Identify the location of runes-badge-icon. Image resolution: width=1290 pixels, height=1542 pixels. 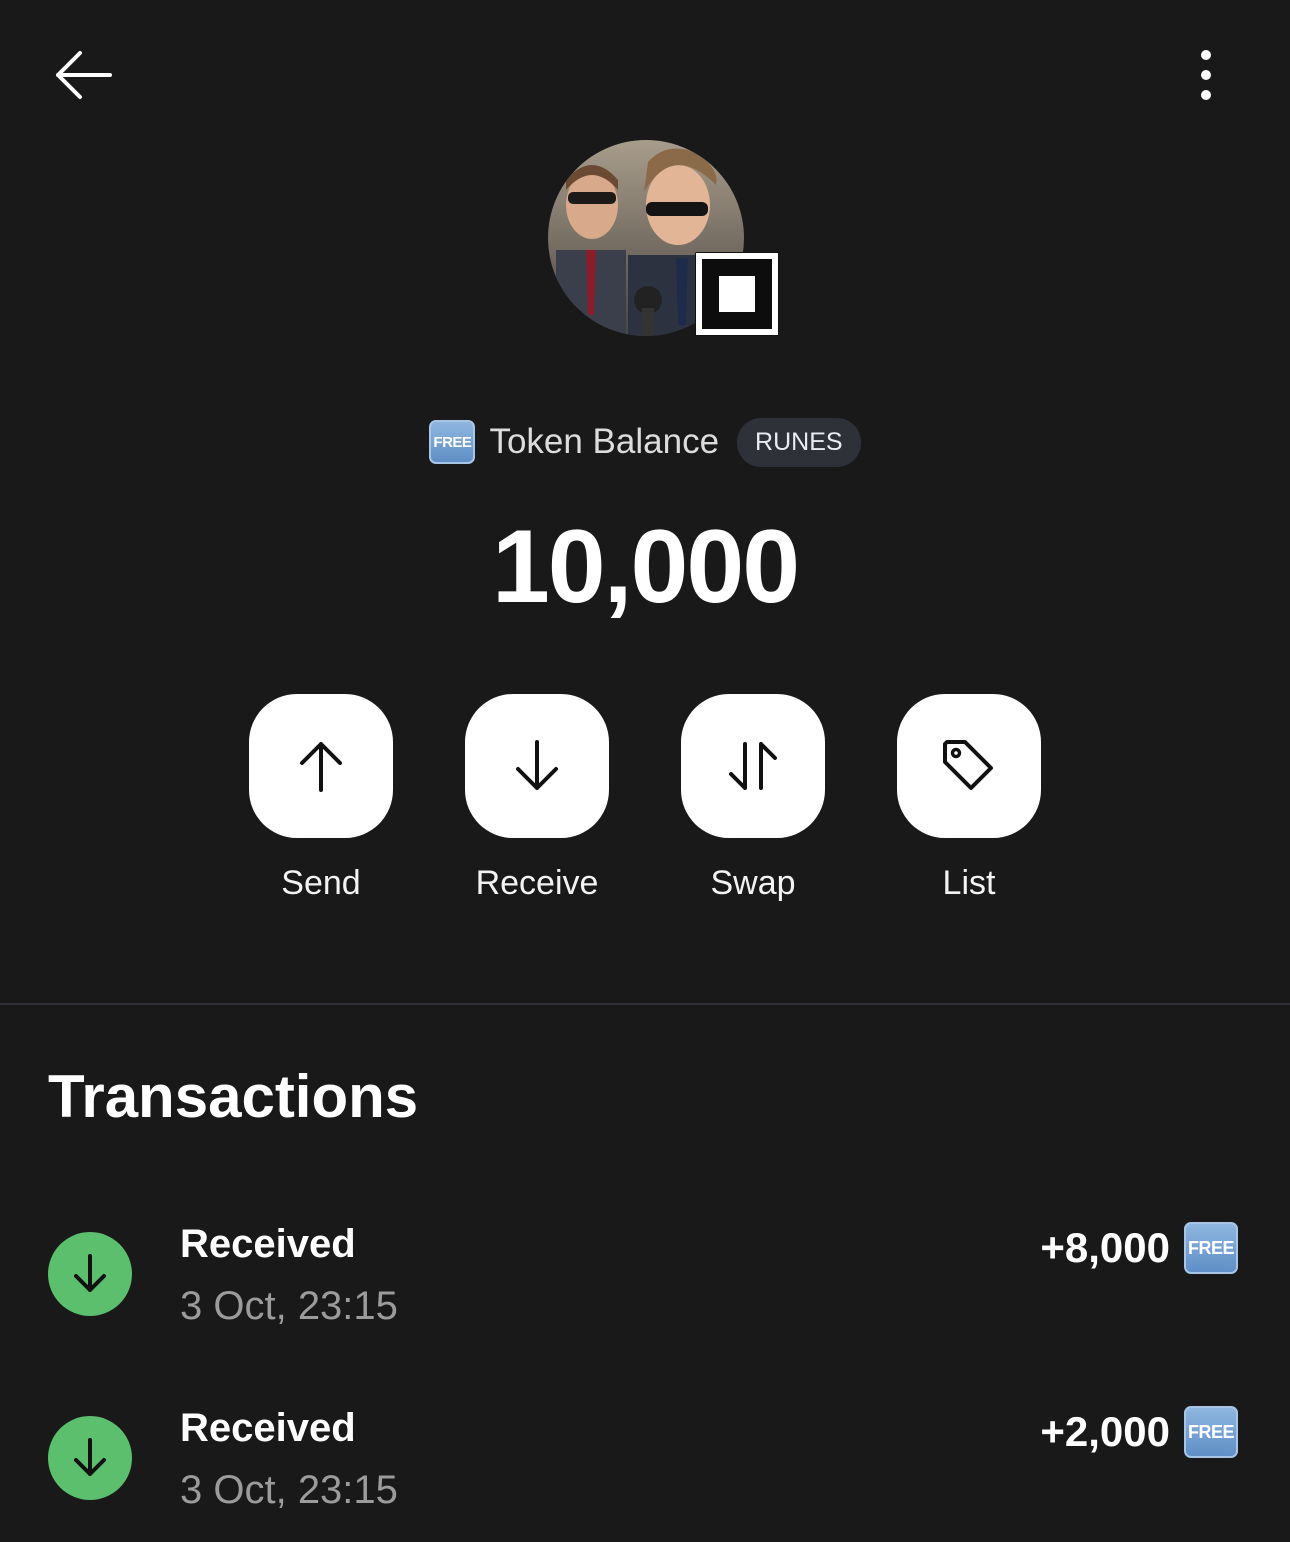
(737, 294).